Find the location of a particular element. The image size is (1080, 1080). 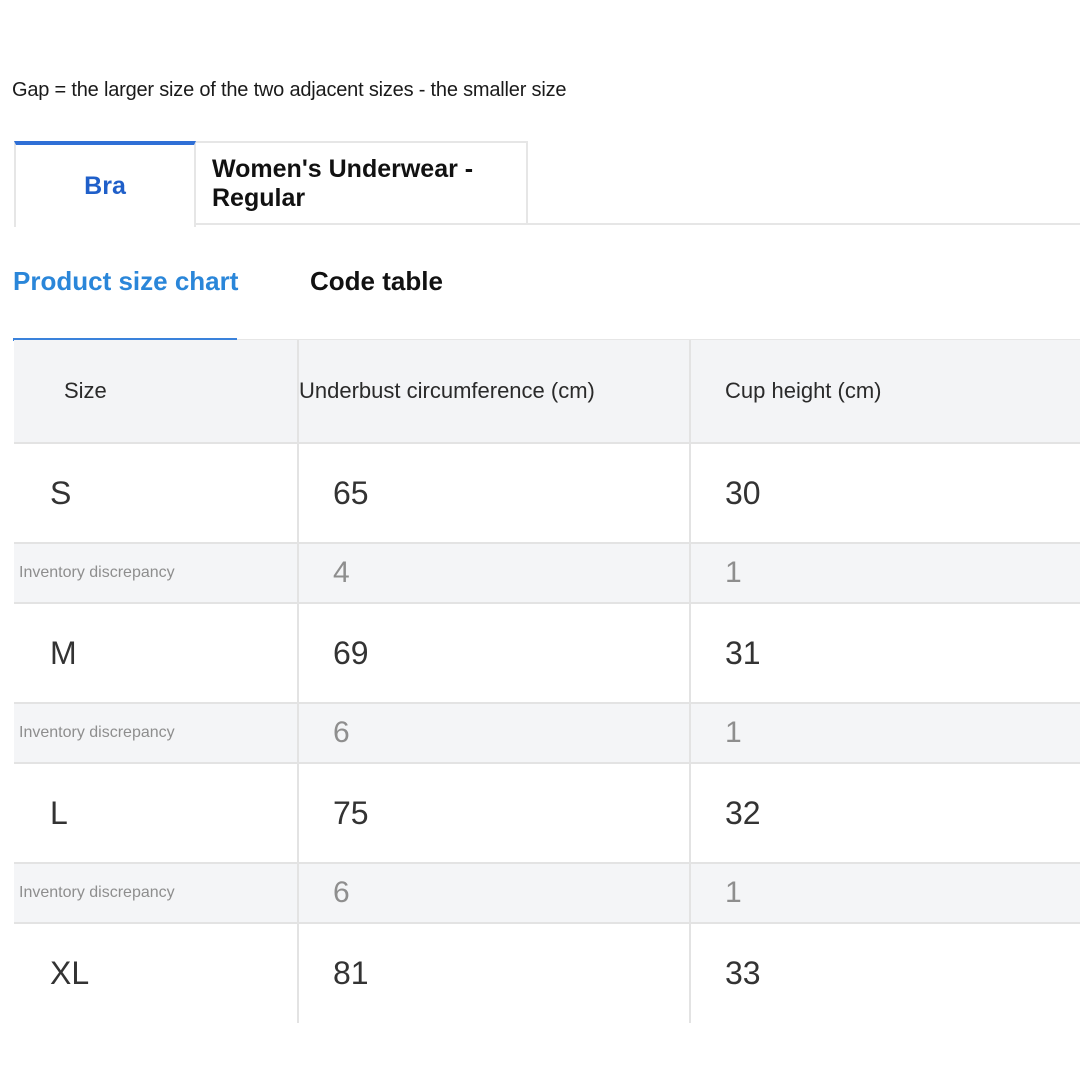

header-cup-height: Cup height (cm) is located at coordinates (885, 392).